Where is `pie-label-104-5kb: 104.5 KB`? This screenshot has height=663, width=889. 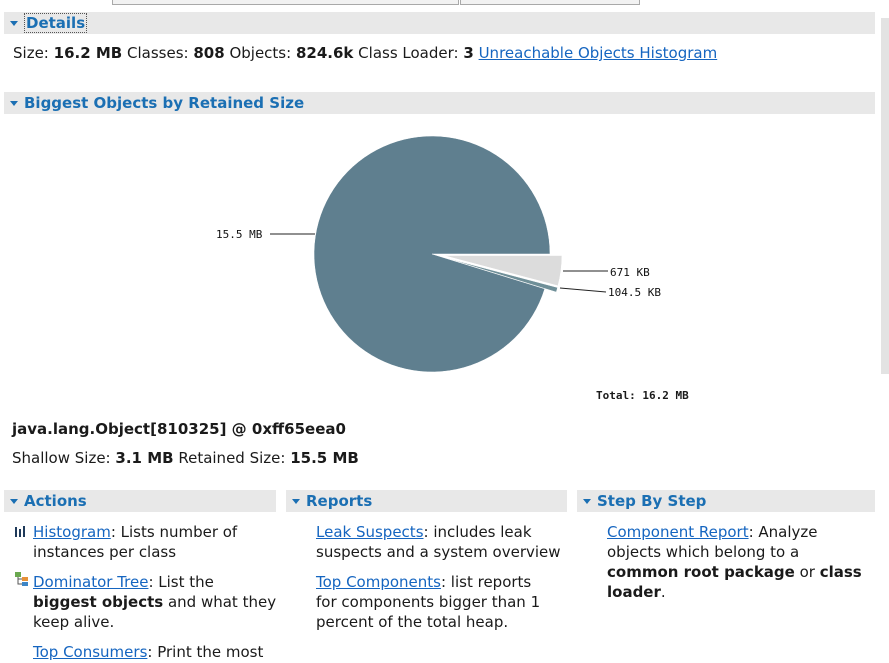
pie-label-104-5kb: 104.5 KB is located at coordinates (634, 292).